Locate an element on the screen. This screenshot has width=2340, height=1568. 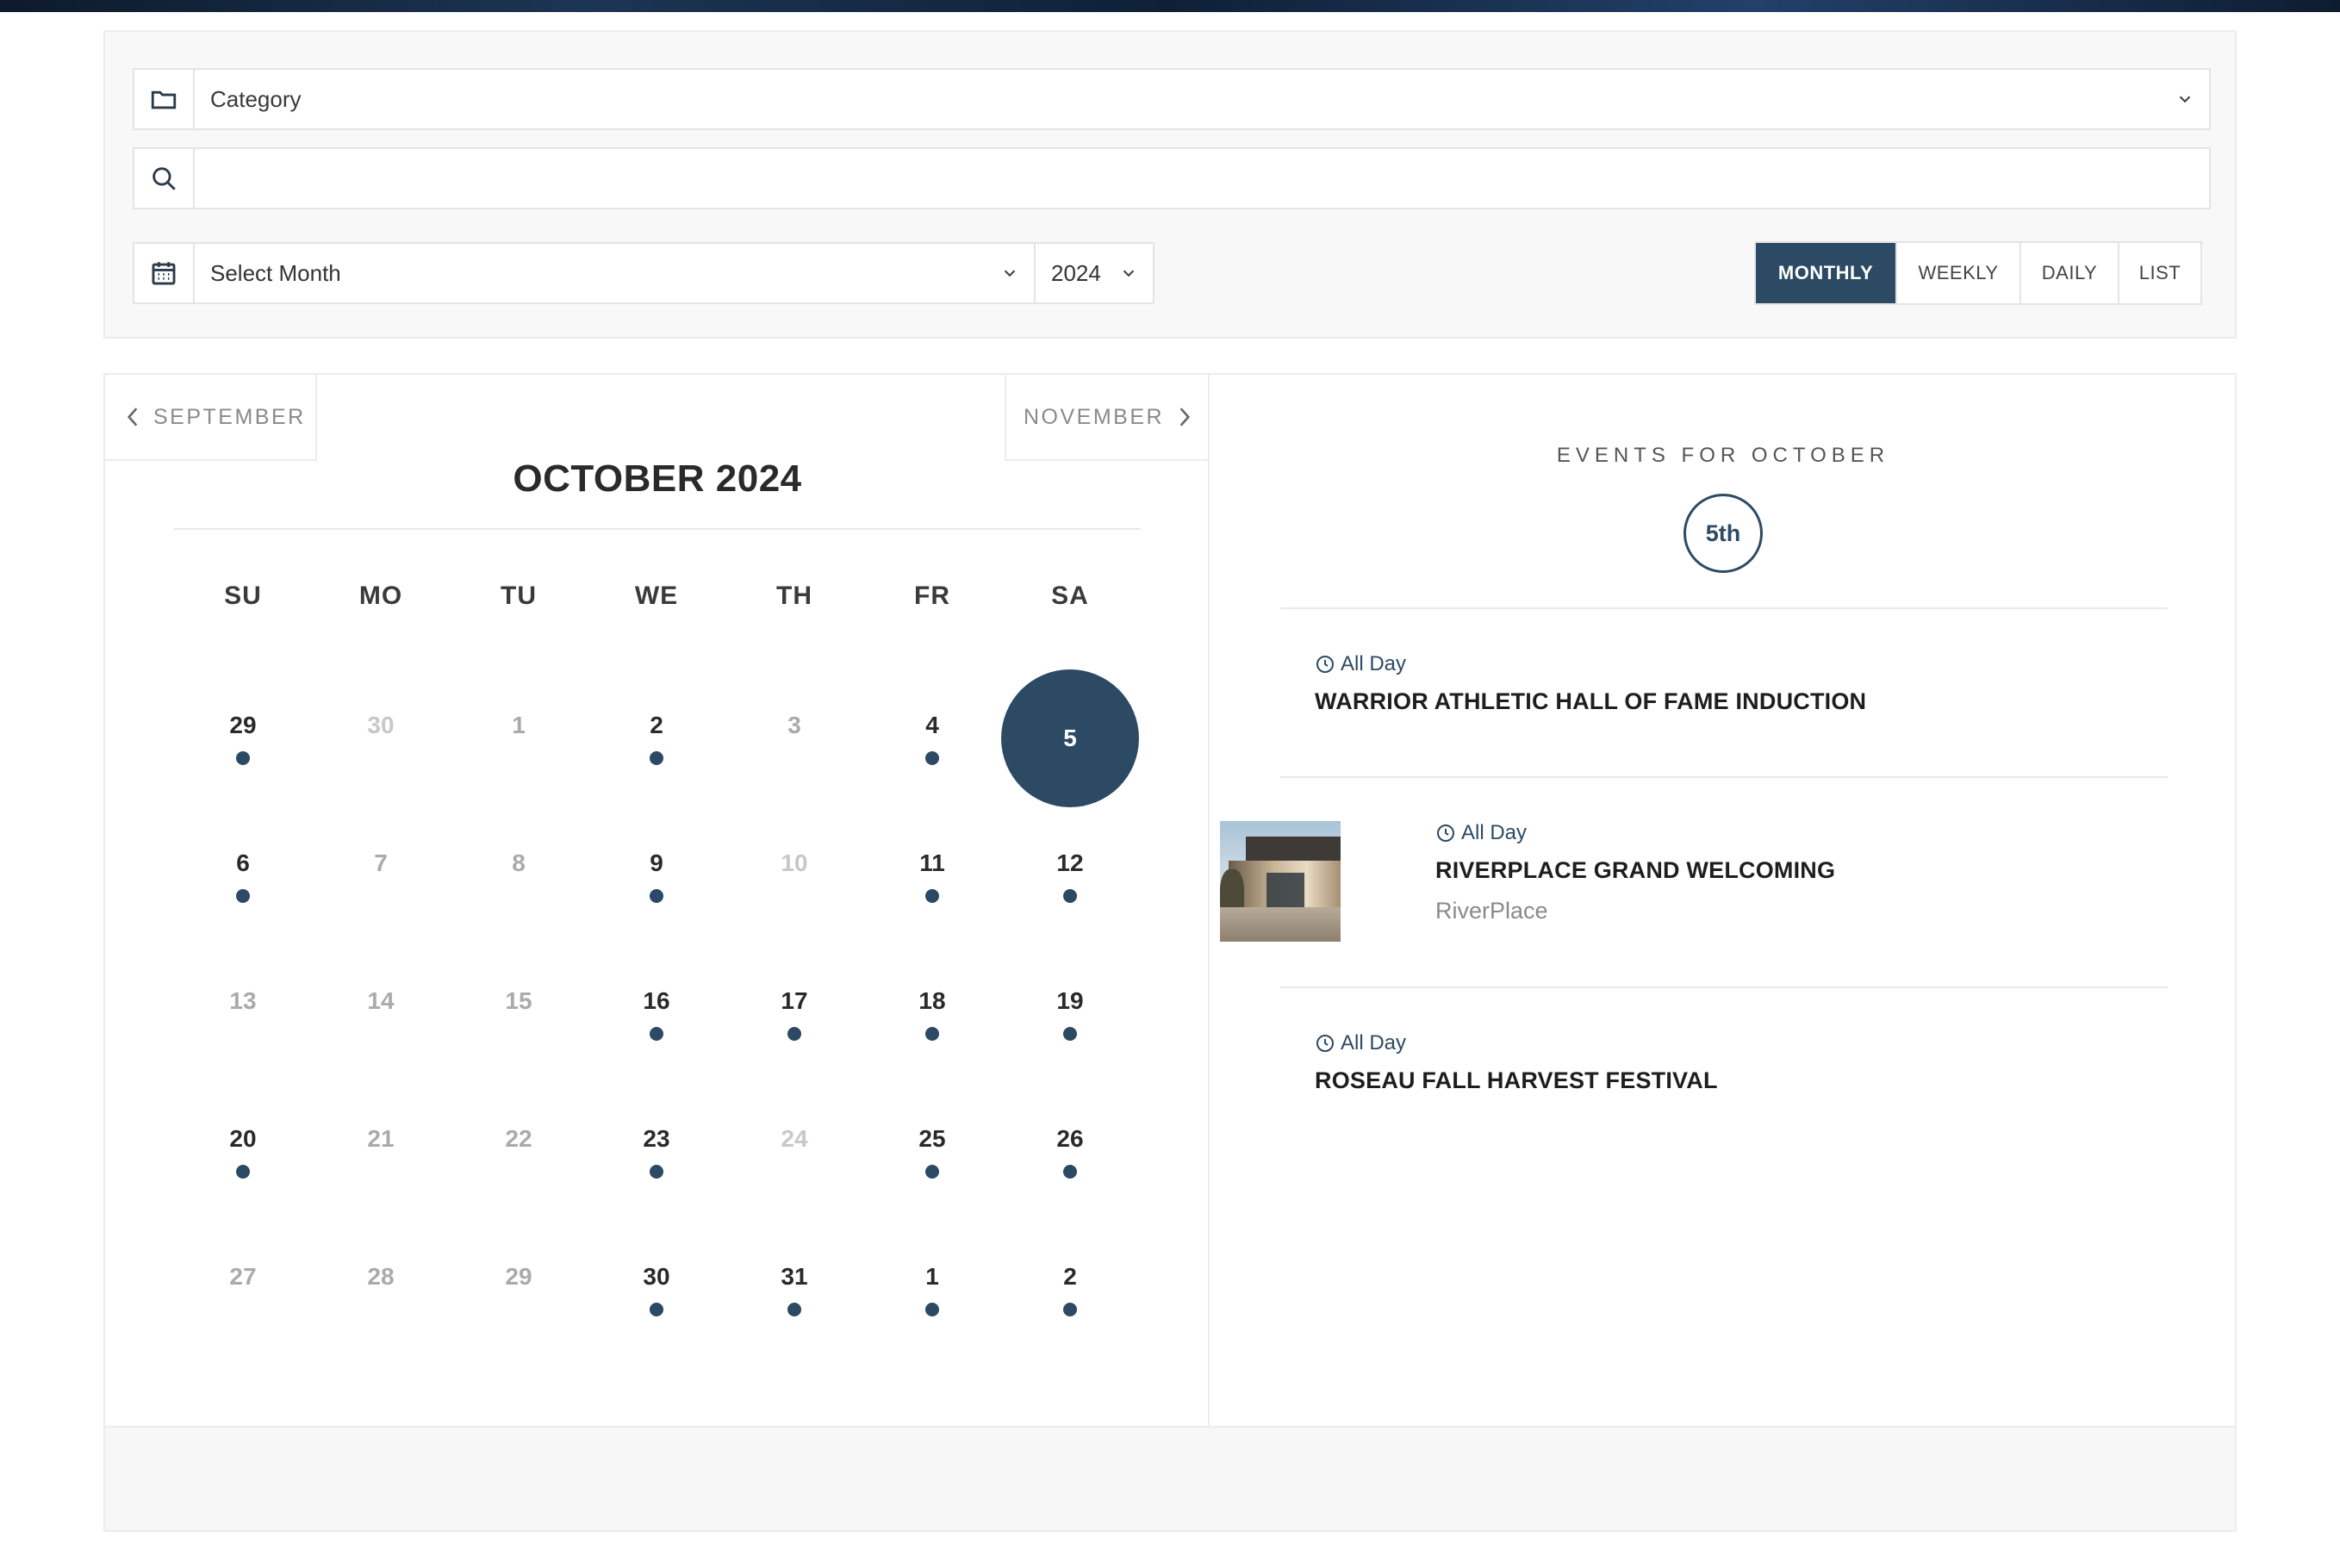
month-year-selector: Select Month 2024 is located at coordinates (644, 273).